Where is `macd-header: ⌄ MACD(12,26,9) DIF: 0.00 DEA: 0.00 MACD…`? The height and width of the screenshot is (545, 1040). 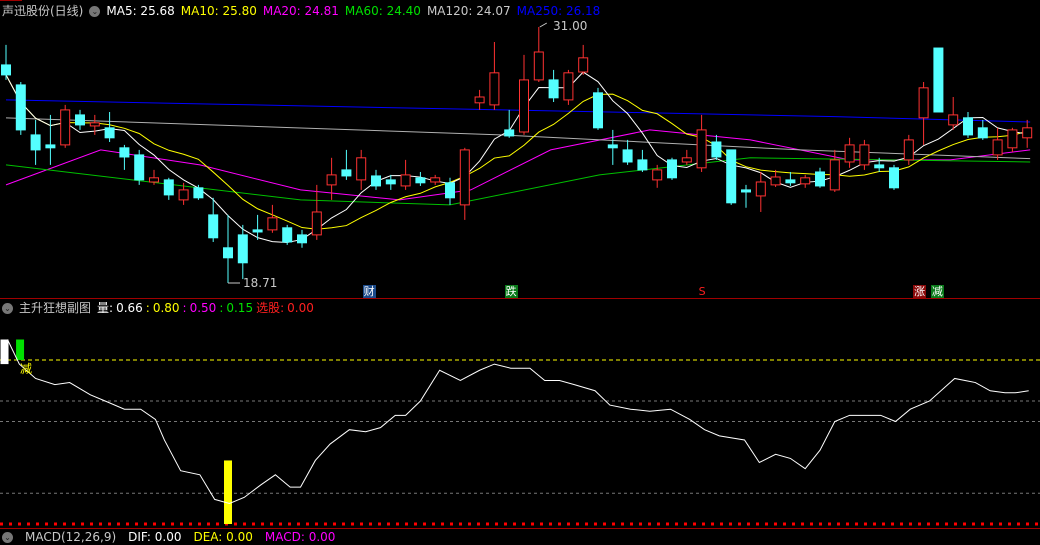 macd-header: ⌄ MACD(12,26,9) DIF: 0.00 DEA: 0.00 MACD… is located at coordinates (171, 537).